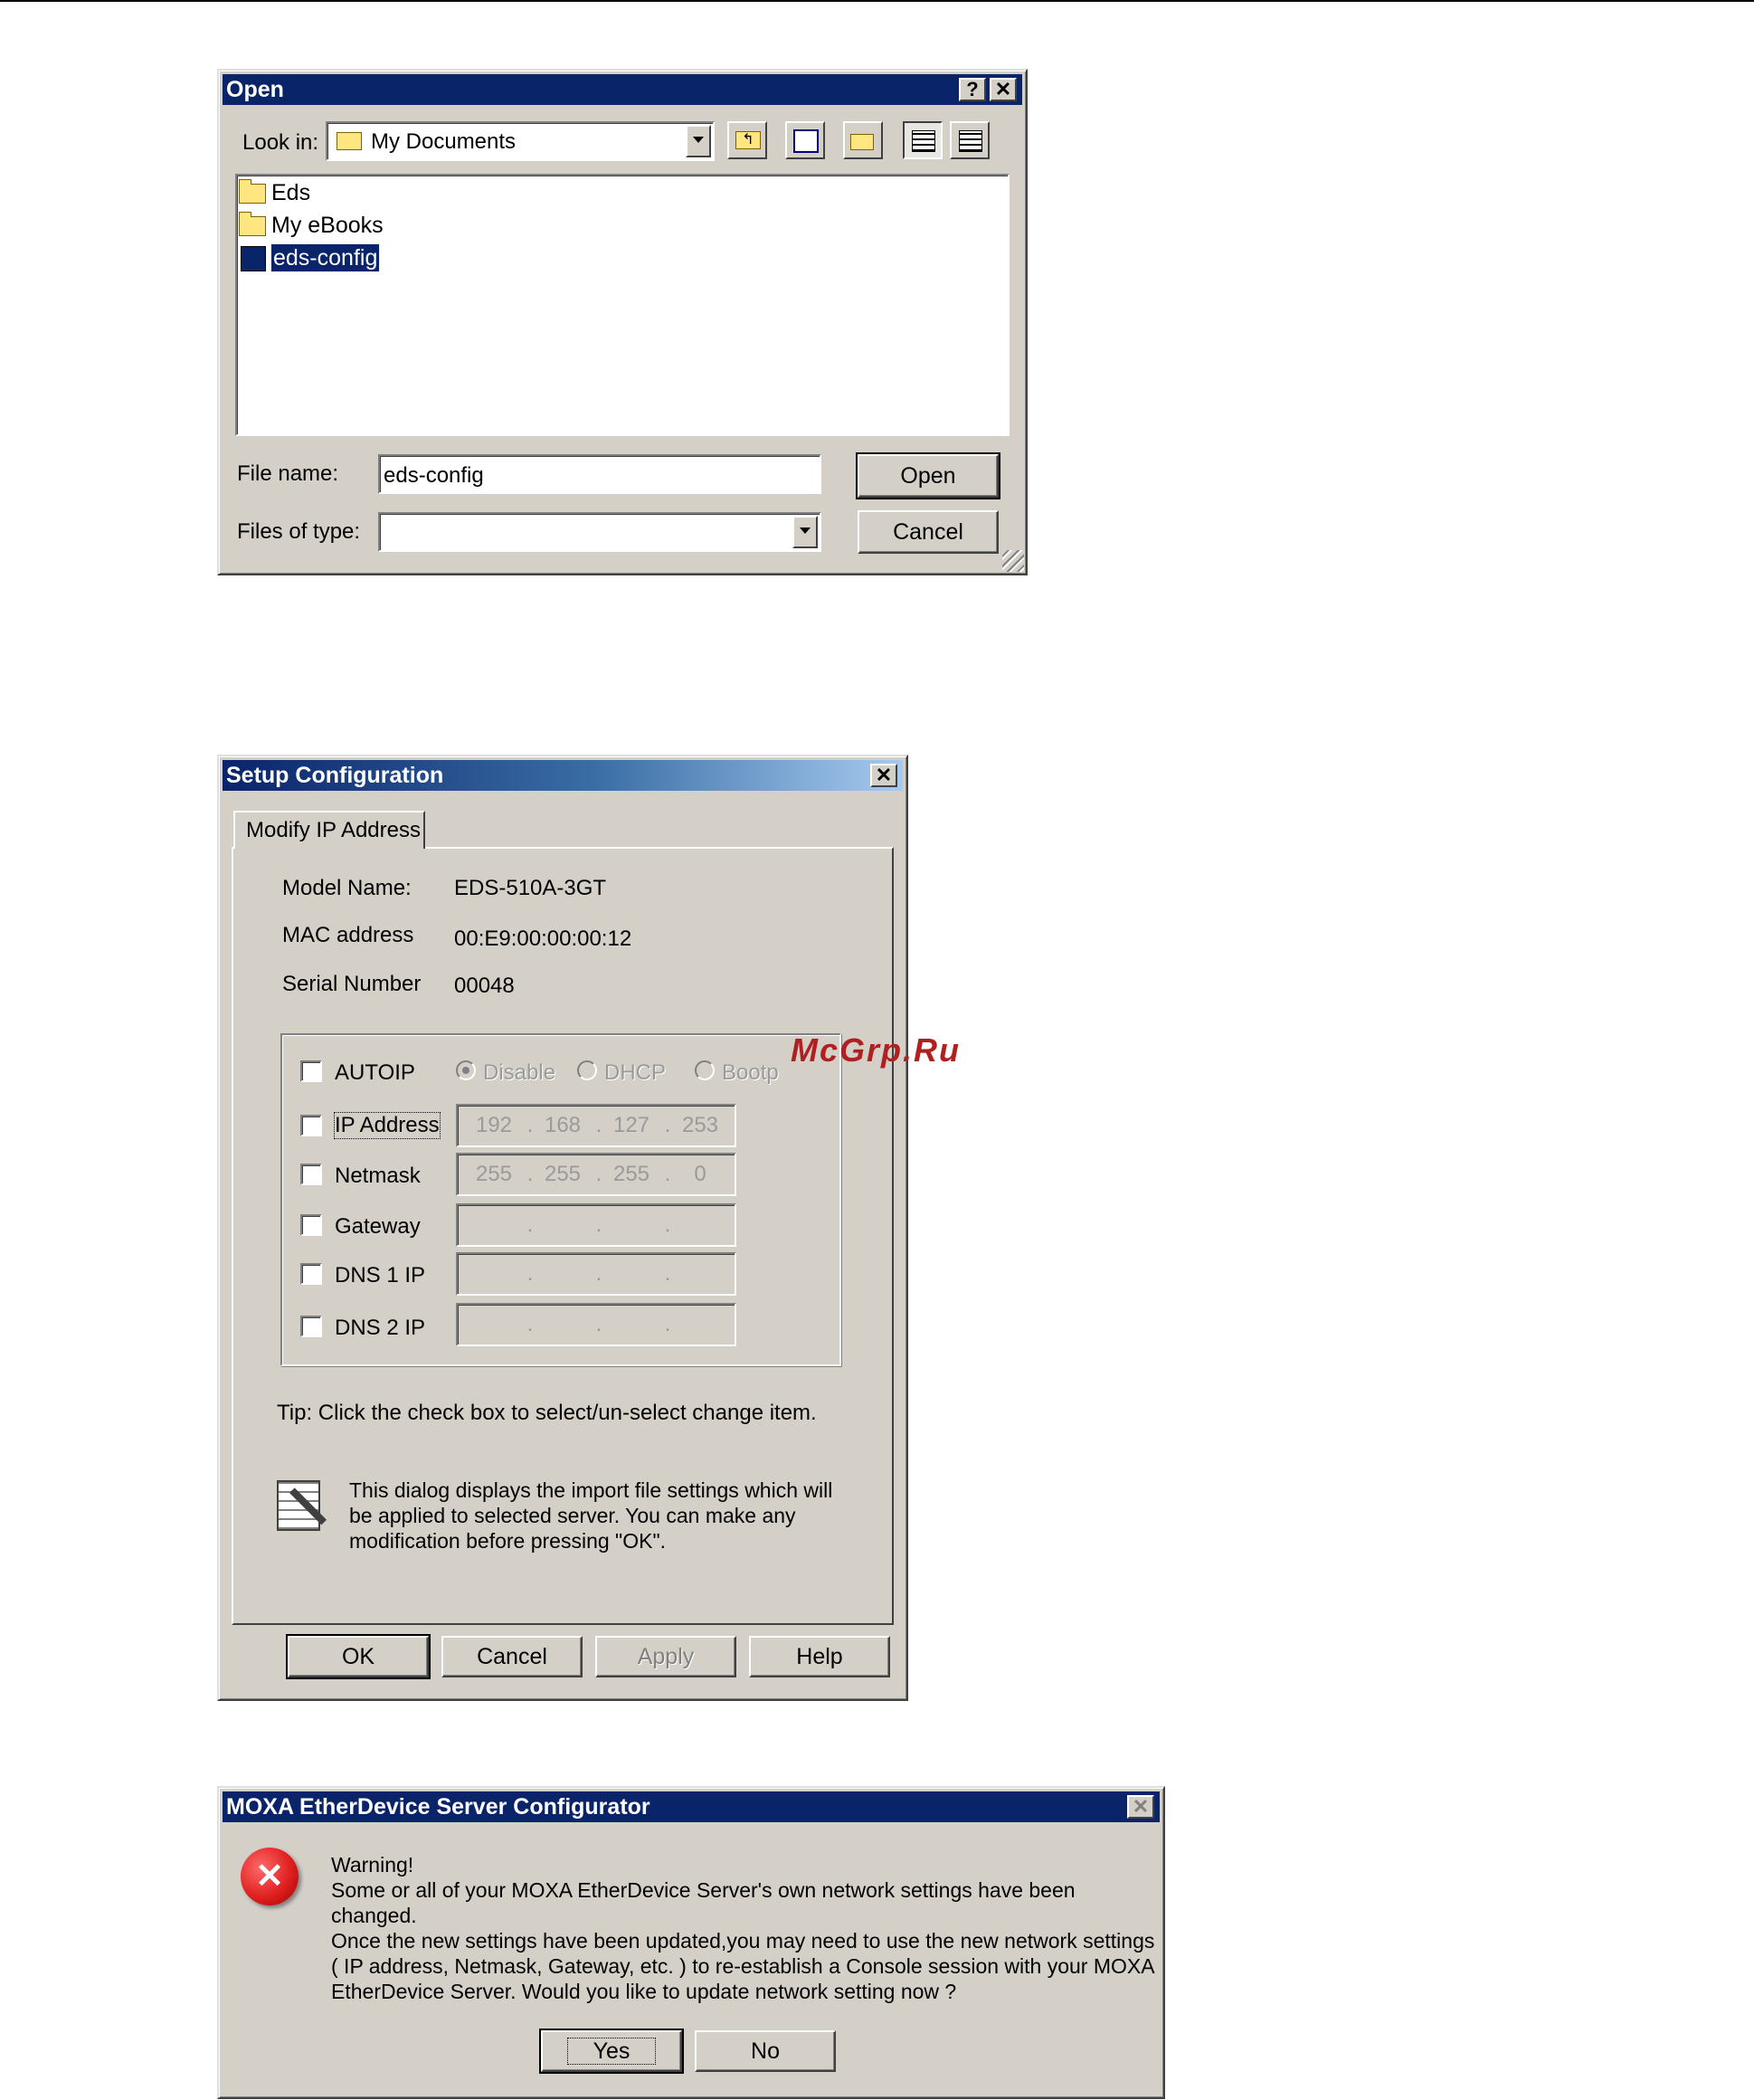  Describe the element at coordinates (255, 89) in the screenshot. I see `open-dialog-title: Open` at that location.